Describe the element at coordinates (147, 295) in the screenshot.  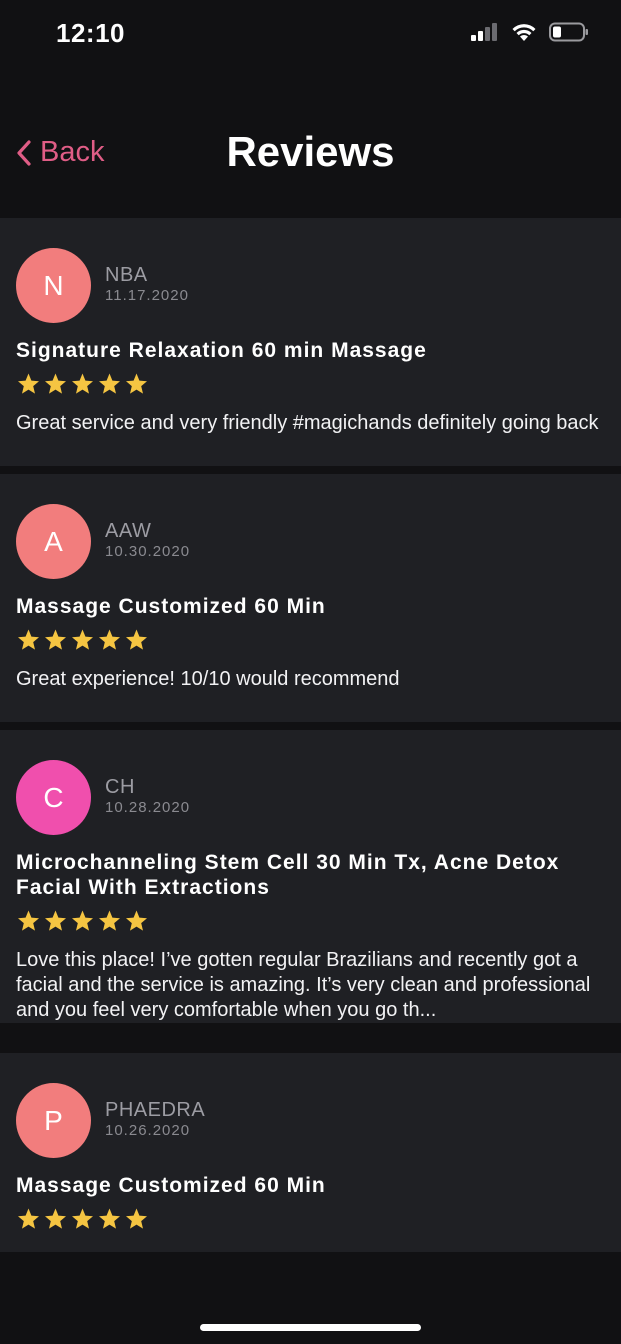
I see `review-date: 11.17.2020` at that location.